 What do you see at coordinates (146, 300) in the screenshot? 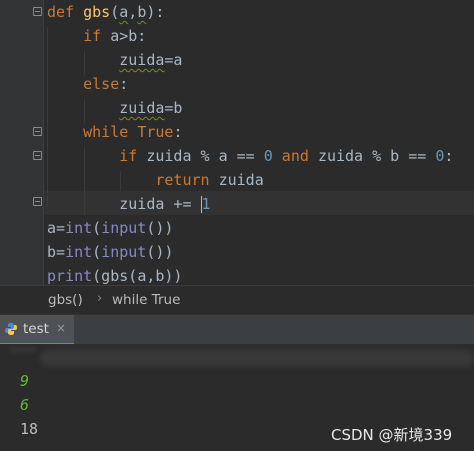
I see `breadcrumb-item-loop: while True` at bounding box center [146, 300].